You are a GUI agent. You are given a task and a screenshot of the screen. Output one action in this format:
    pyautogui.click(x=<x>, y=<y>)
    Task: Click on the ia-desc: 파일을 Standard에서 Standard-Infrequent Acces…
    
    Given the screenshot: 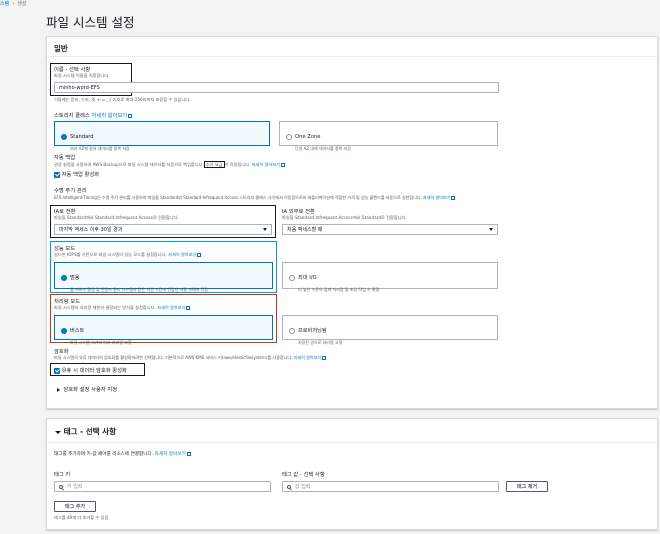 What is the action you would take?
    pyautogui.click(x=116, y=217)
    